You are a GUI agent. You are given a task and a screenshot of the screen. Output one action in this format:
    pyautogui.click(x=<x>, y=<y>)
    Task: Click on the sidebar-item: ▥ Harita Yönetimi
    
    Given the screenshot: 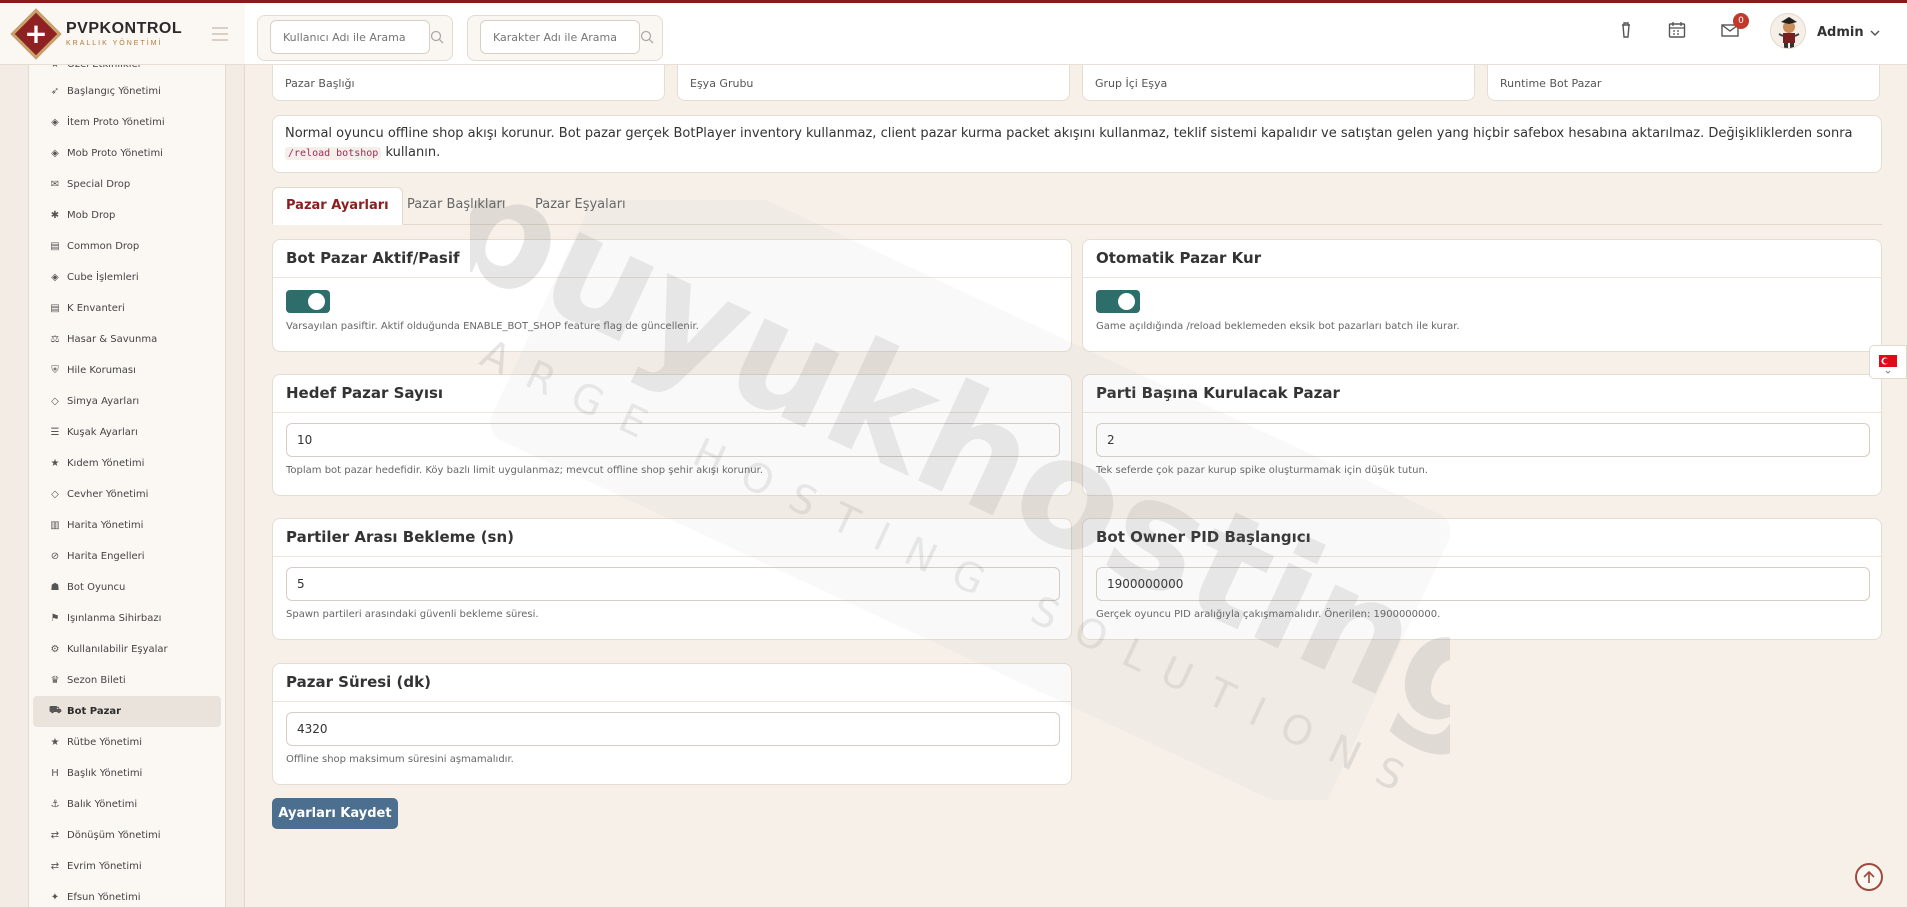 What is the action you would take?
    pyautogui.click(x=127, y=525)
    